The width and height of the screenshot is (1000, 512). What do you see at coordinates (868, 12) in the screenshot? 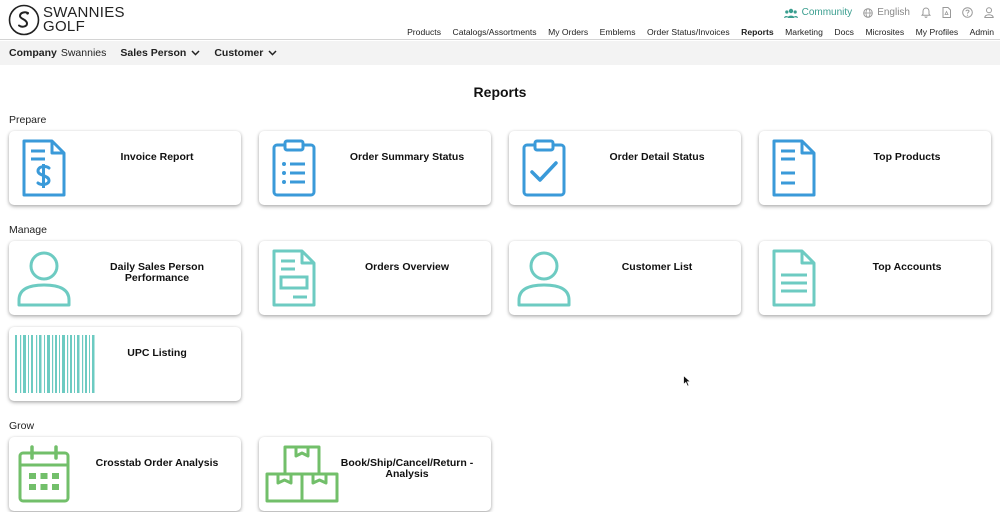
I see `globe-icon` at bounding box center [868, 12].